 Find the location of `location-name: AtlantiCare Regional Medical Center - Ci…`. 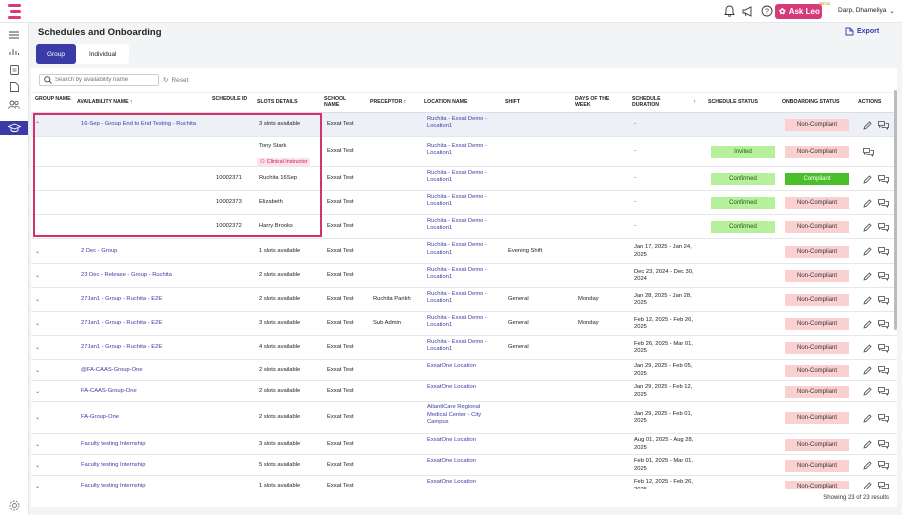

location-name: AtlantiCare Regional Medical Center - Ci… is located at coordinates (463, 415).